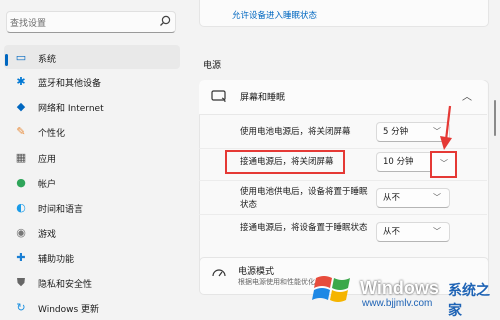  What do you see at coordinates (304, 228) in the screenshot?
I see `row-label: 接通电源后，将设备置于睡眠状态` at bounding box center [304, 228].